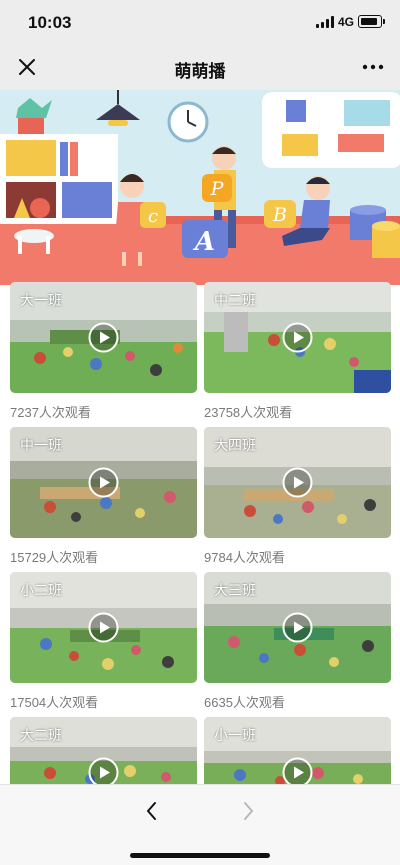 The height and width of the screenshot is (865, 400). I want to click on class-name: 小二班, so click(41, 590).